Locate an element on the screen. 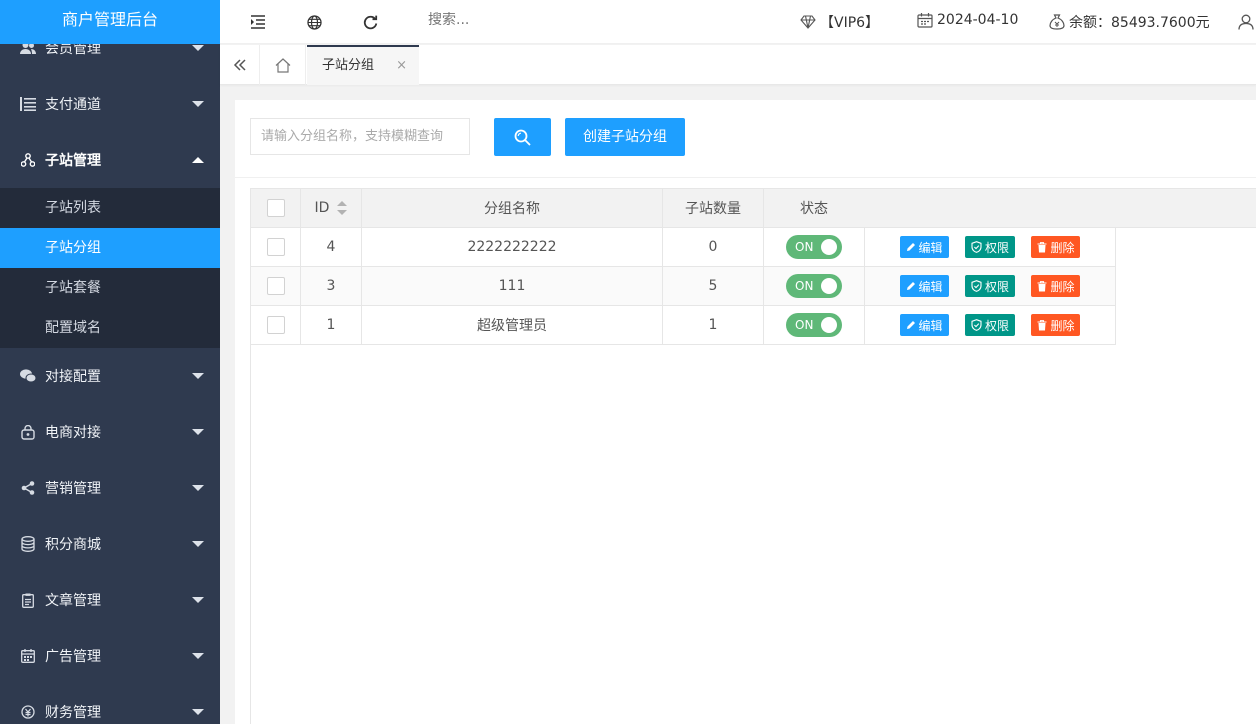 This screenshot has width=1256, height=724. select-all-checkbox is located at coordinates (275, 208).